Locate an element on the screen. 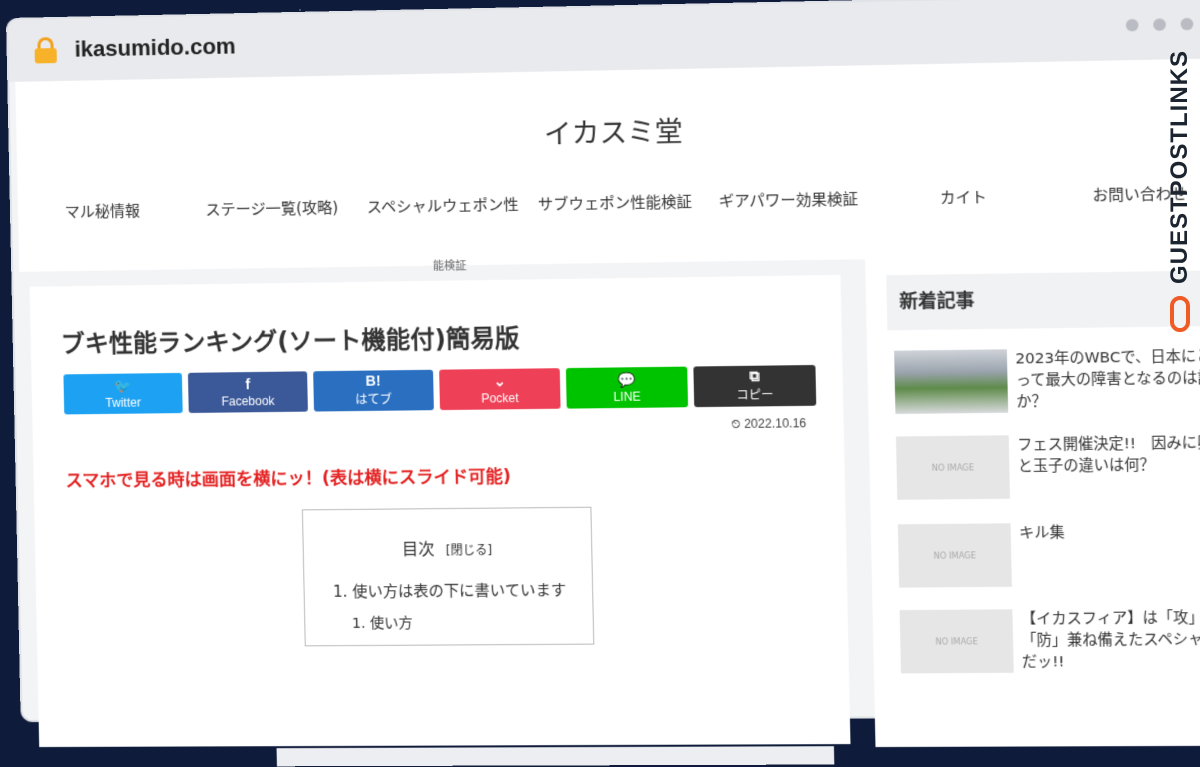 The width and height of the screenshot is (1200, 767). share-copy-button: ⧉ コピー is located at coordinates (755, 386).